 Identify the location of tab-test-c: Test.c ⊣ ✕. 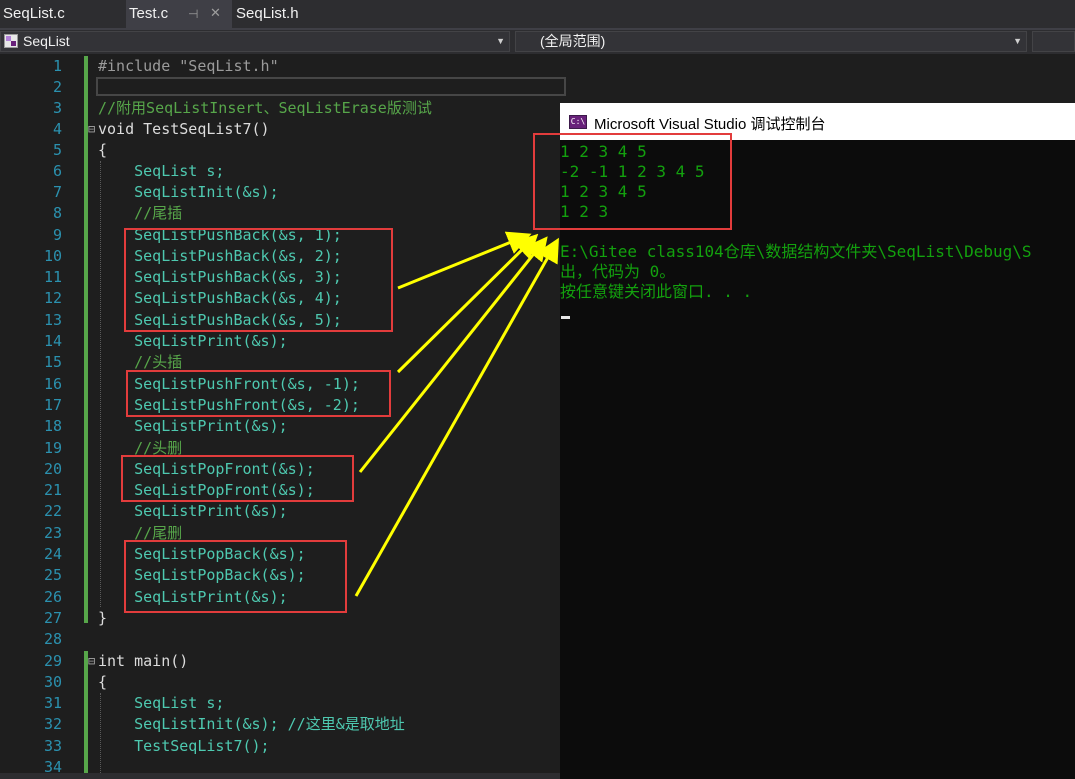
(179, 14).